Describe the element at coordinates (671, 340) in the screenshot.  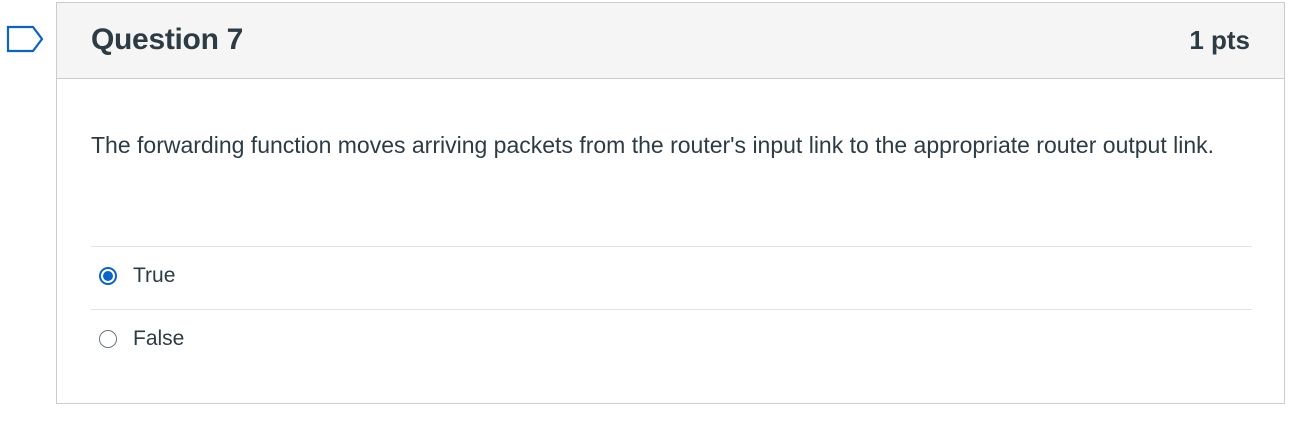
I see `answer-option-false: False` at that location.